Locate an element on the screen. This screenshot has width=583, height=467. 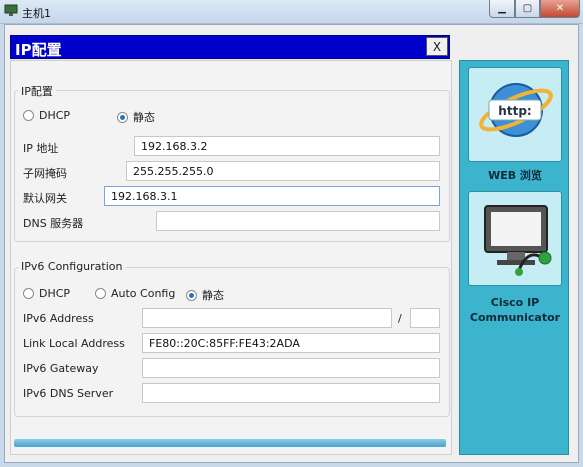
ipv6-dhcp-radio: DHCP is located at coordinates (46, 293).